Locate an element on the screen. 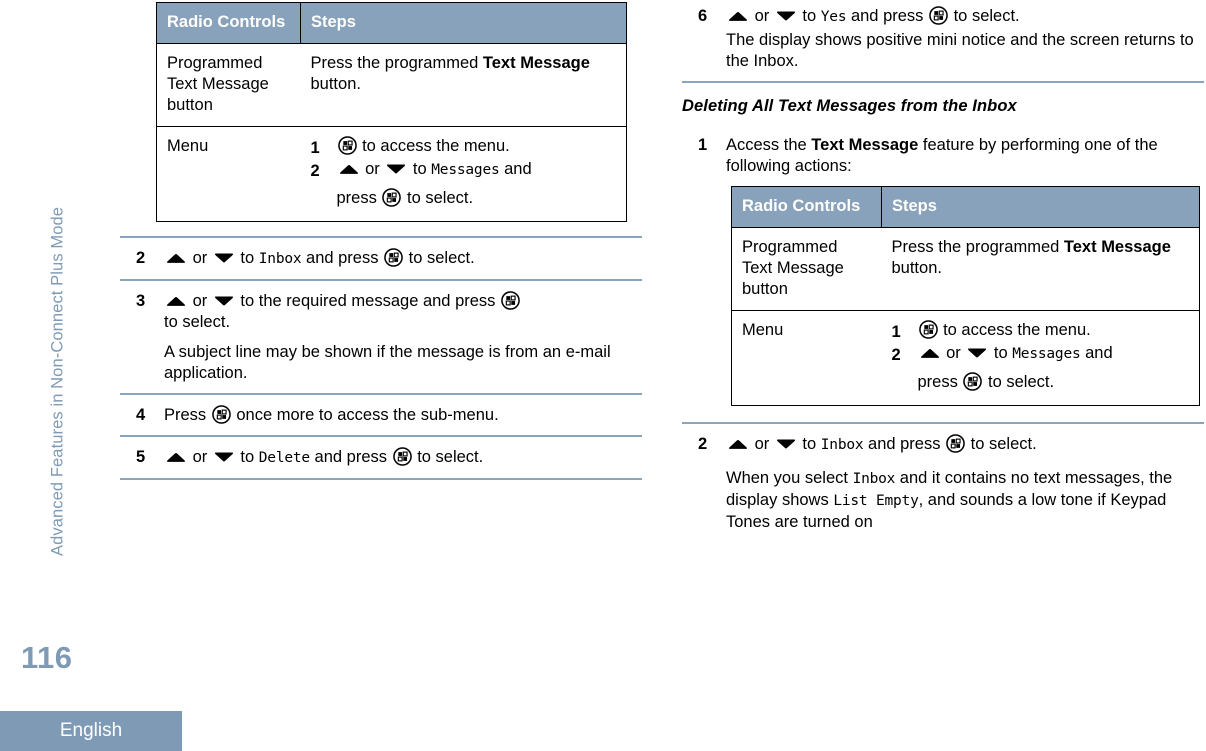 The image size is (1206, 751). step-press-label: Press is located at coordinates (187, 415).